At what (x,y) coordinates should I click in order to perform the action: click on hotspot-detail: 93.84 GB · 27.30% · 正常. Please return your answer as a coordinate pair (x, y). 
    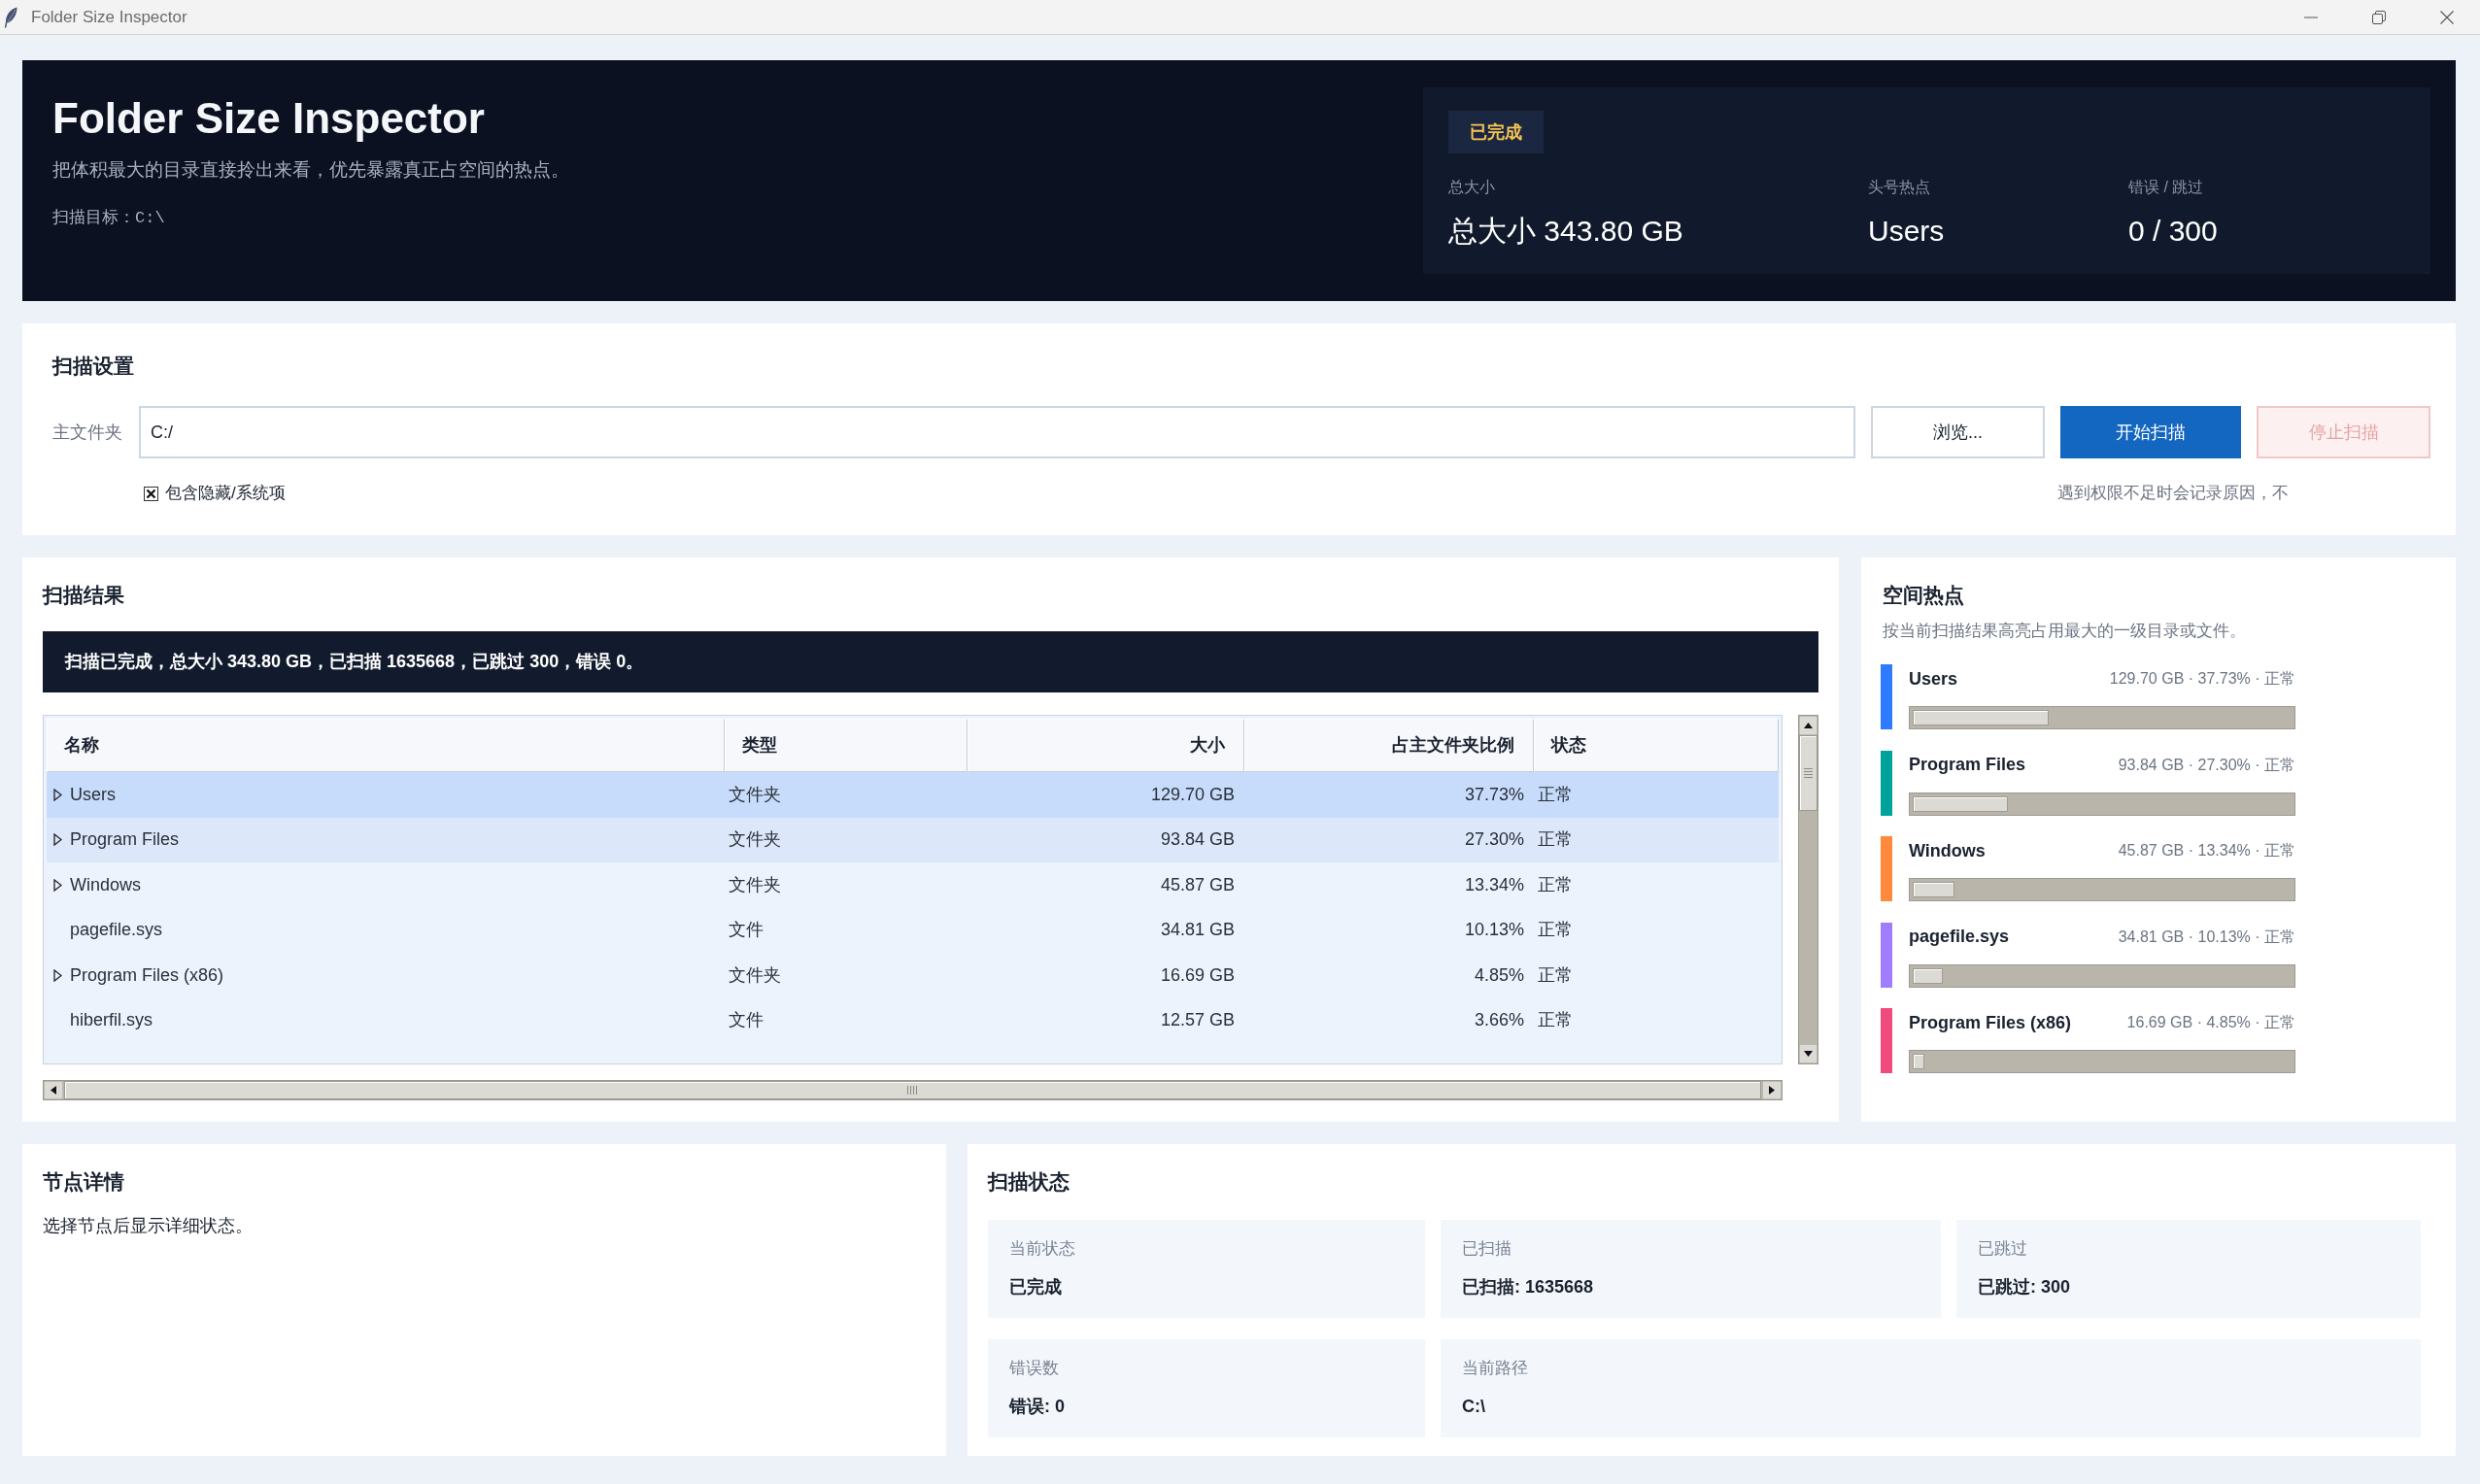
    Looking at the image, I should click on (2206, 765).